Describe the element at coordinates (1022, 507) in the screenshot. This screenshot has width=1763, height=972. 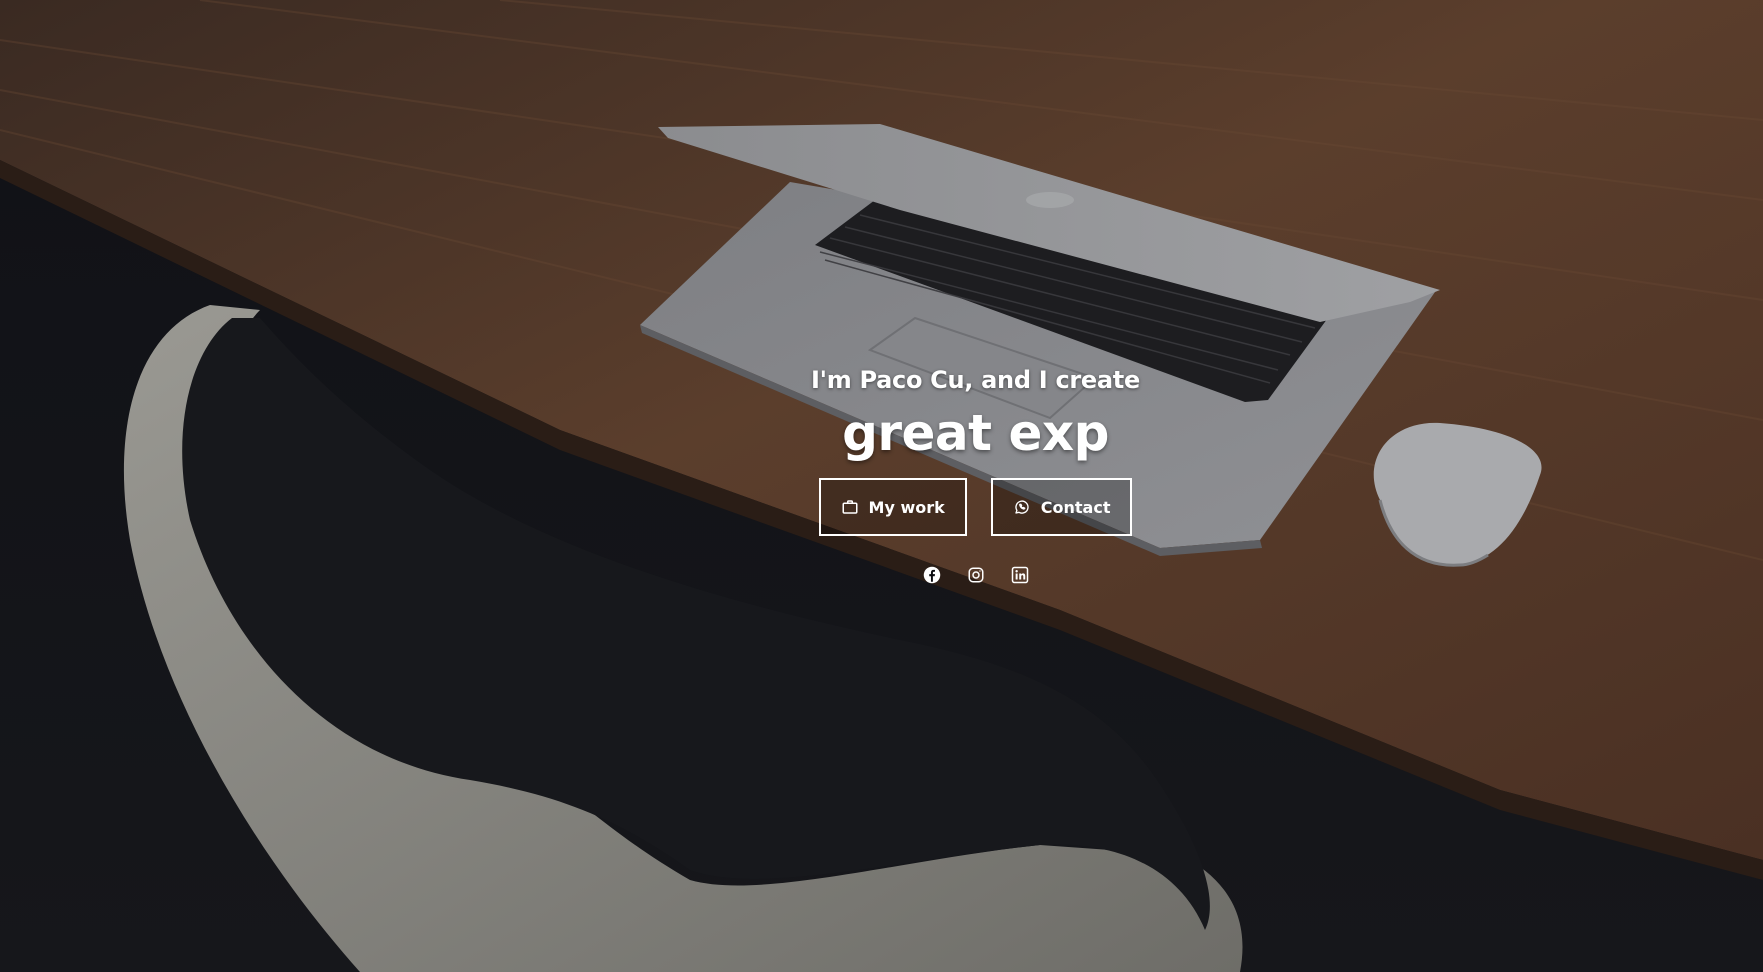
I see `whatsapp-icon` at that location.